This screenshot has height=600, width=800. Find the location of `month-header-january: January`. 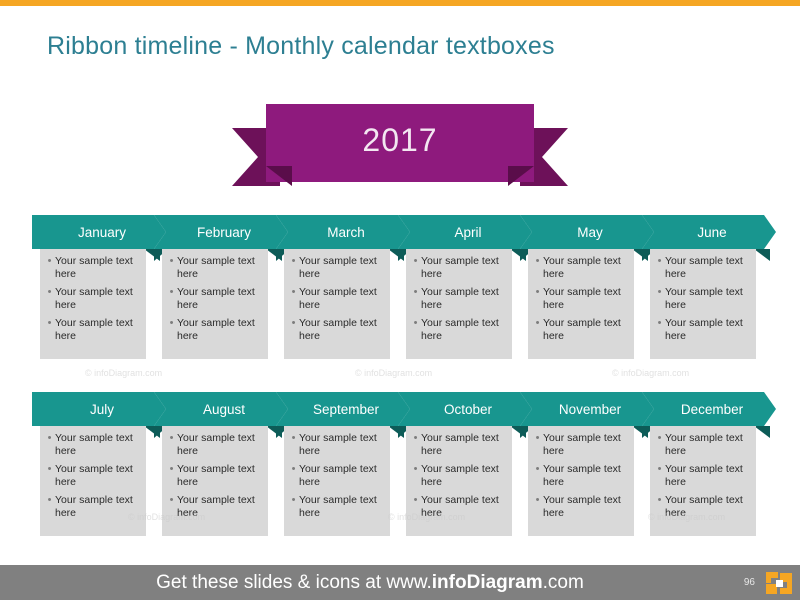

month-header-january: January is located at coordinates (99, 232).